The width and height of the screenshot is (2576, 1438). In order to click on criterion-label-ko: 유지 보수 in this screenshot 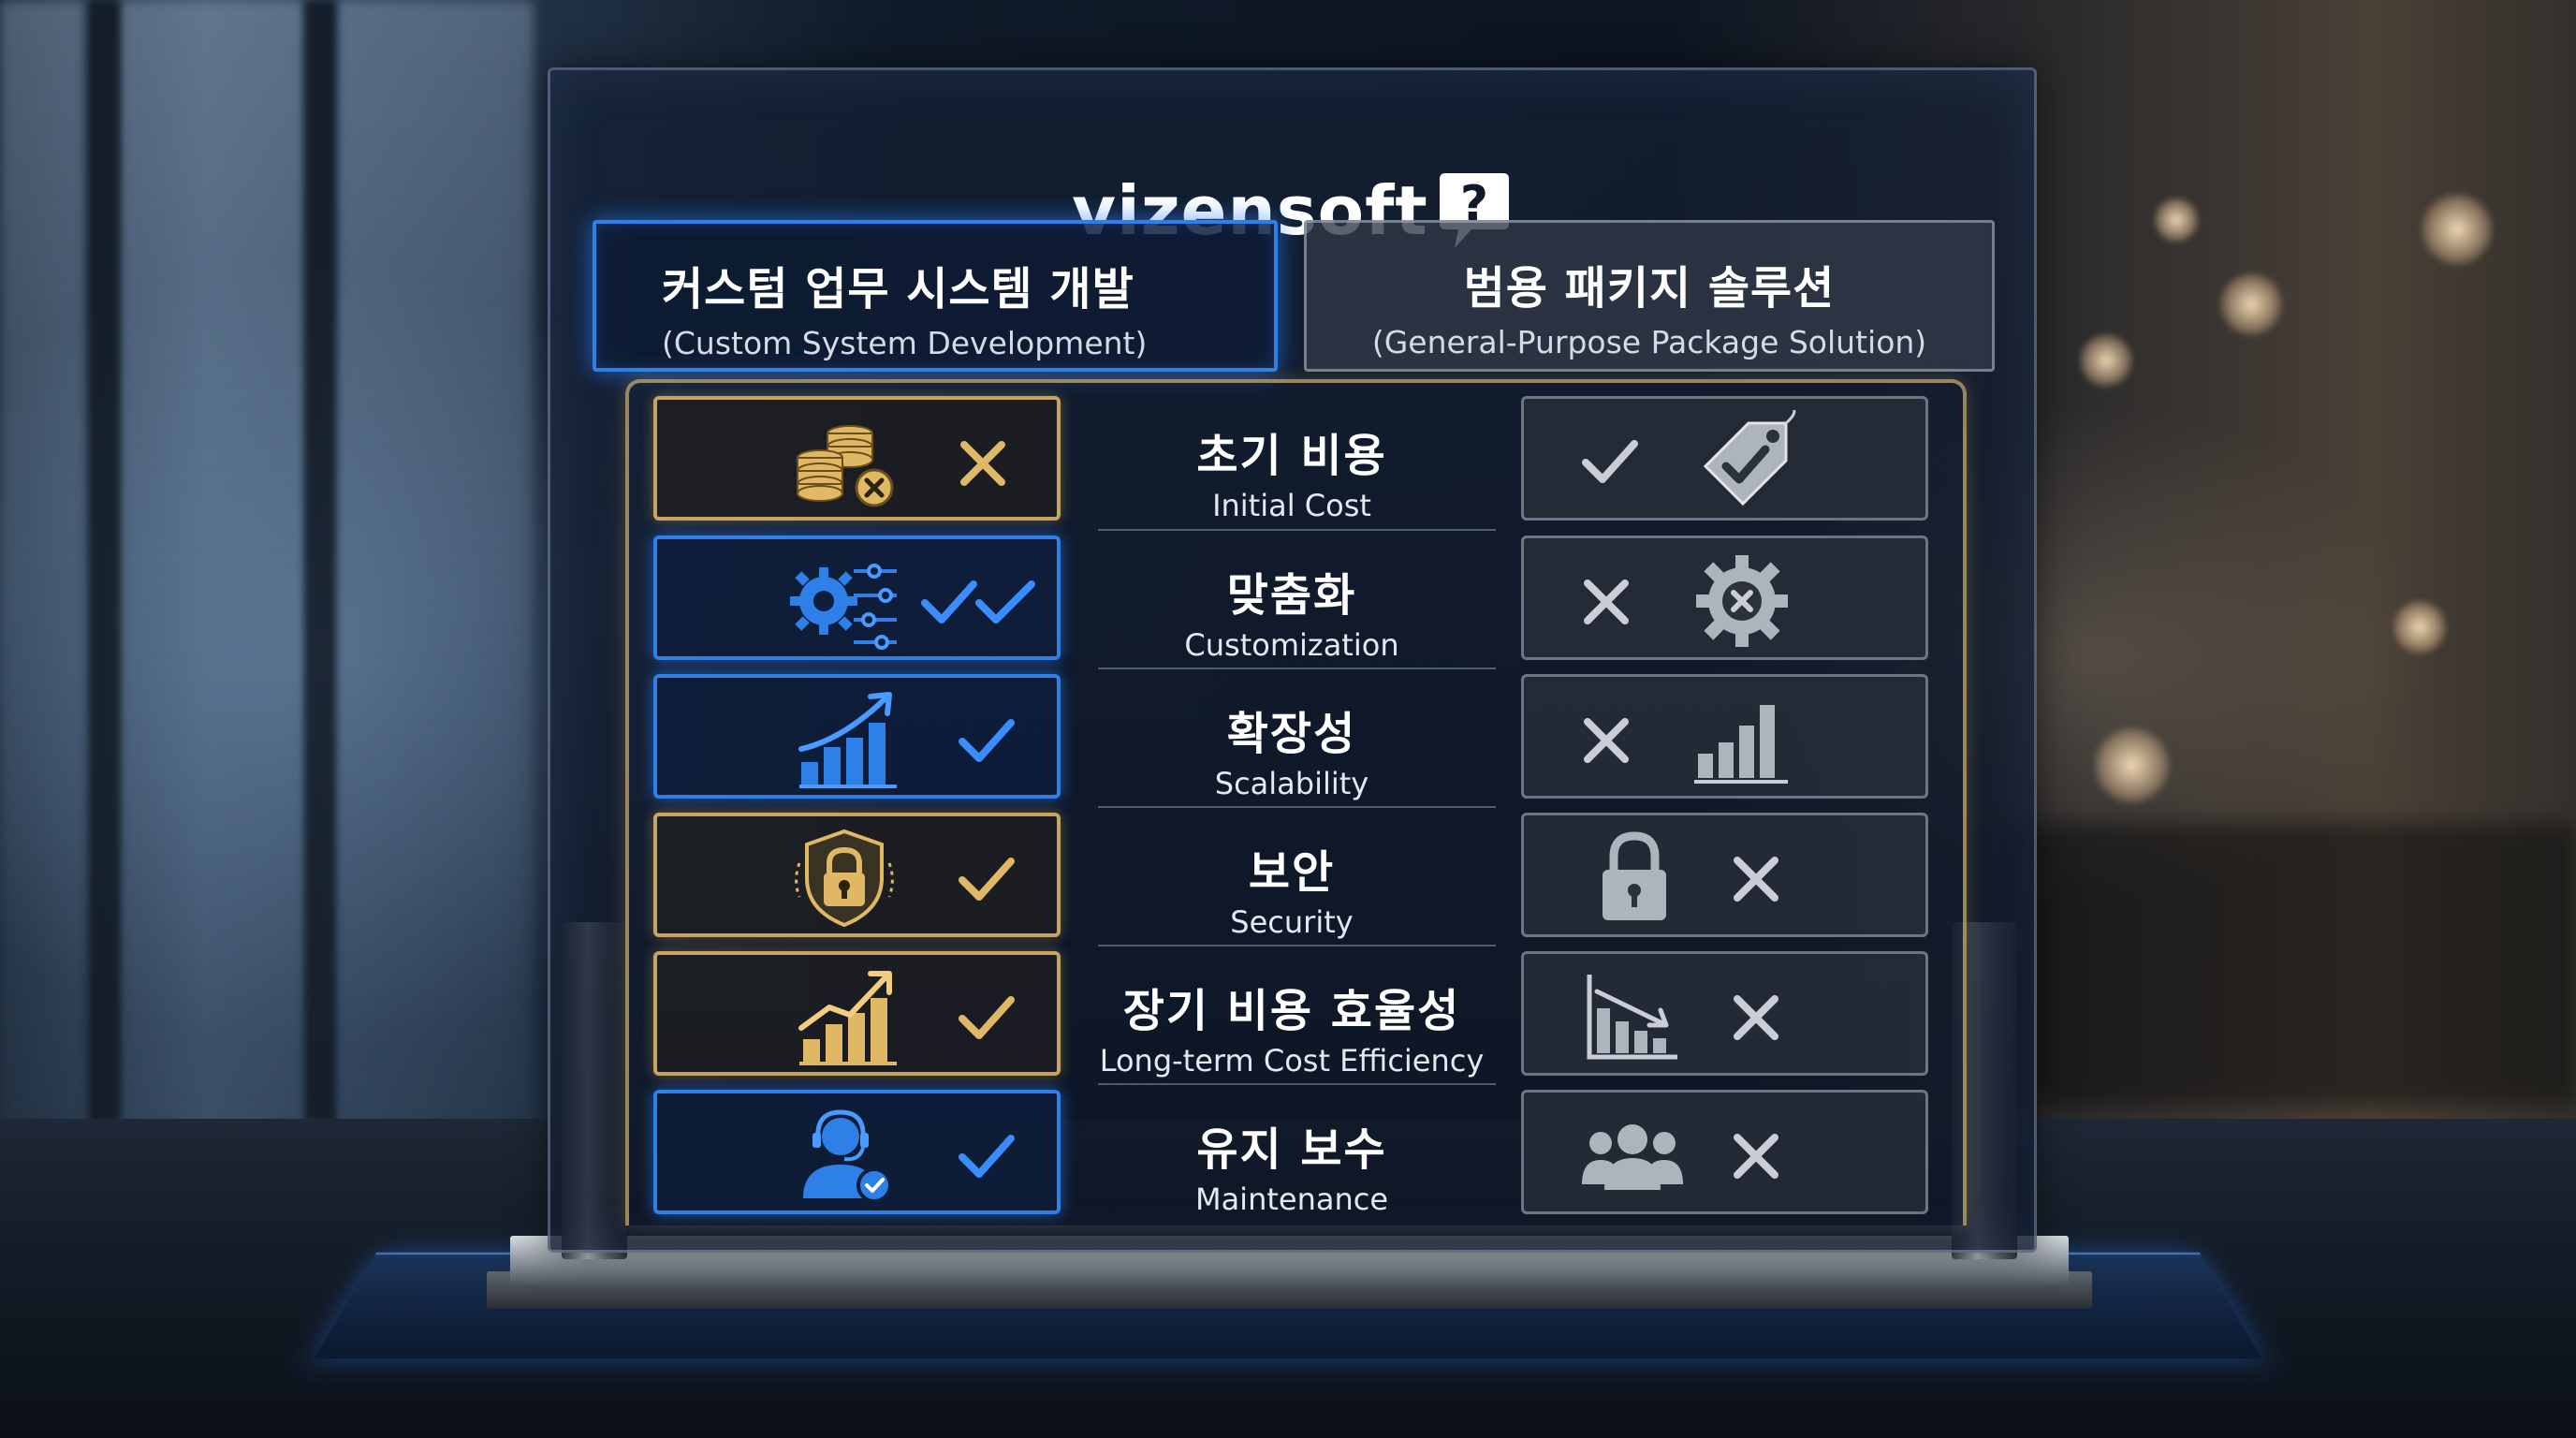, I will do `click(1292, 1149)`.